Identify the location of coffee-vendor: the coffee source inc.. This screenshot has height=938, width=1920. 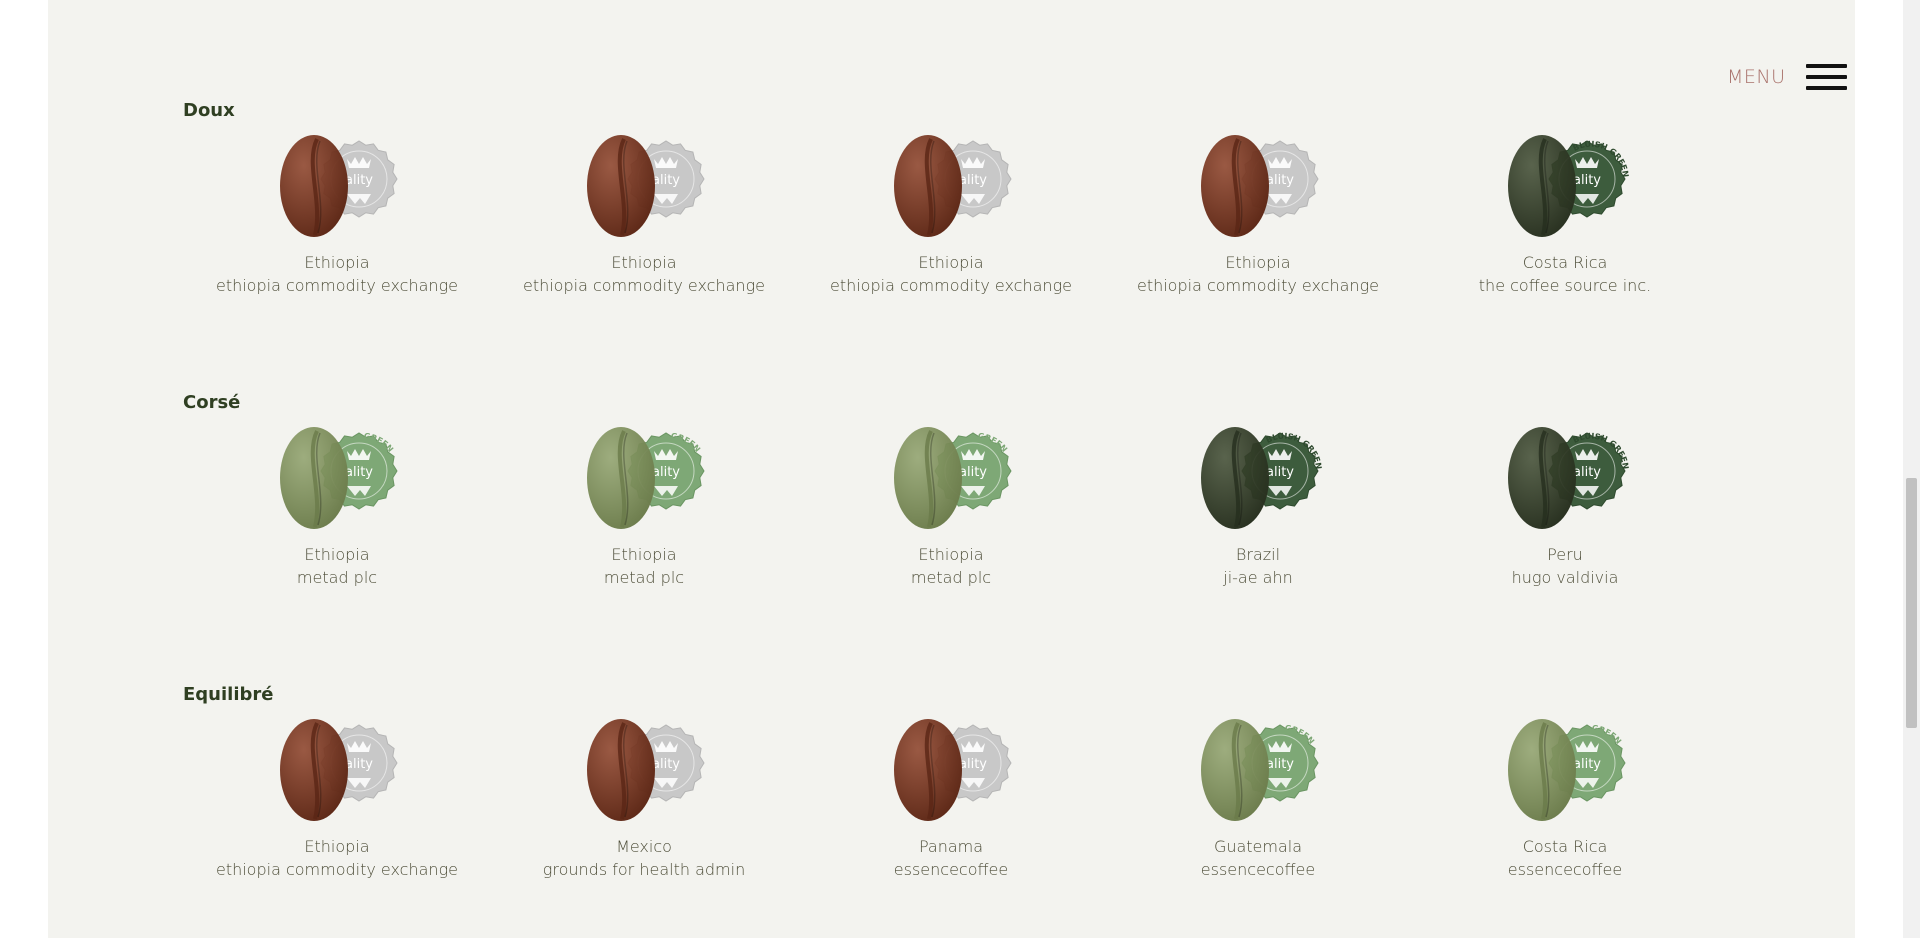
(1565, 285).